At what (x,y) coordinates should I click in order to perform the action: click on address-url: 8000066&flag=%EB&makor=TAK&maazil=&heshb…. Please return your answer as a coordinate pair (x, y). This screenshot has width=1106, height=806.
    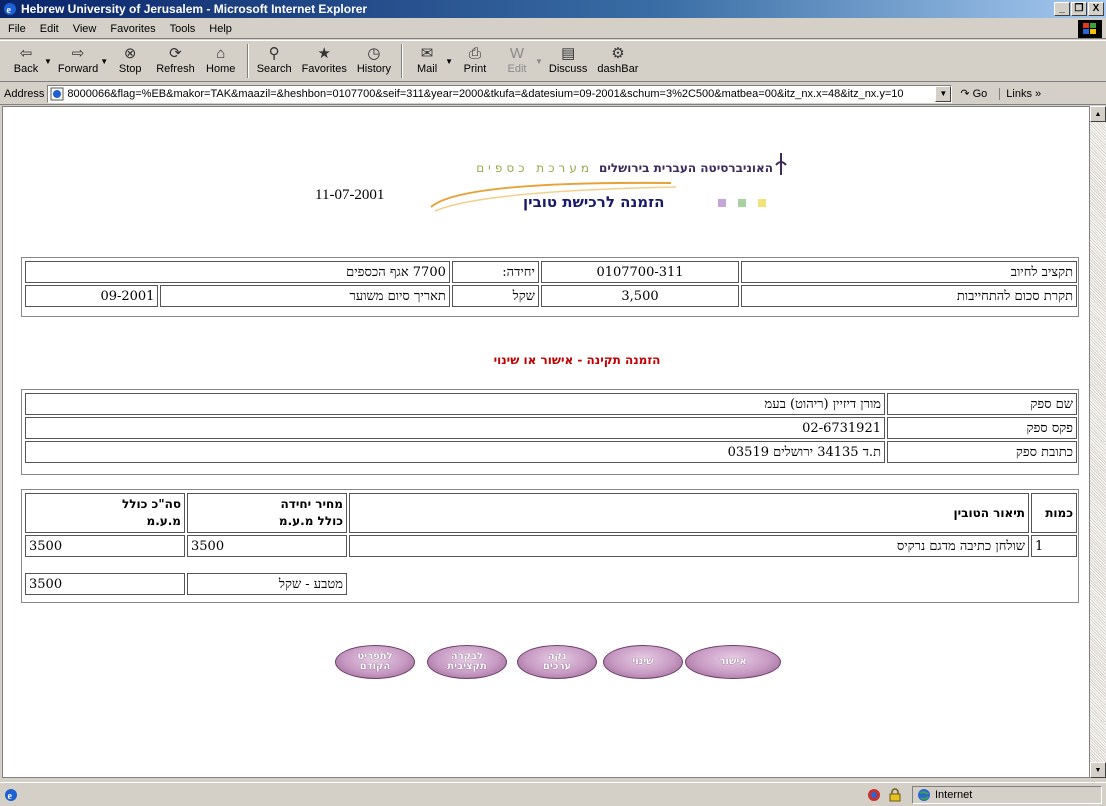
    Looking at the image, I should click on (485, 93).